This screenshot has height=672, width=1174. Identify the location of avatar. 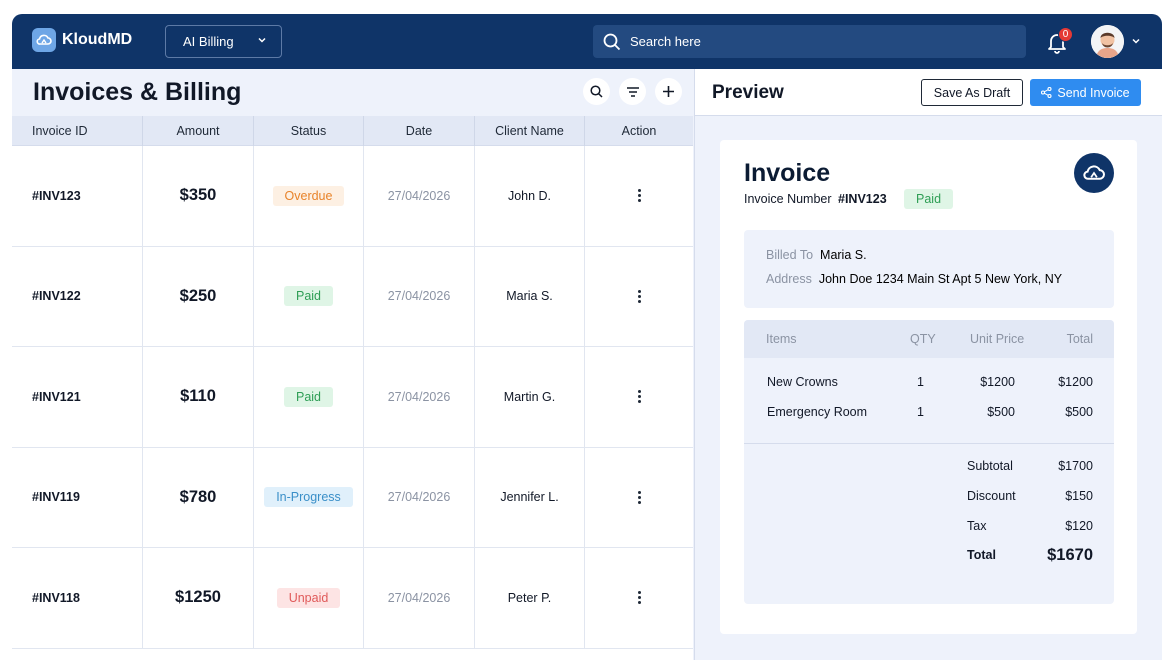
(1107, 41).